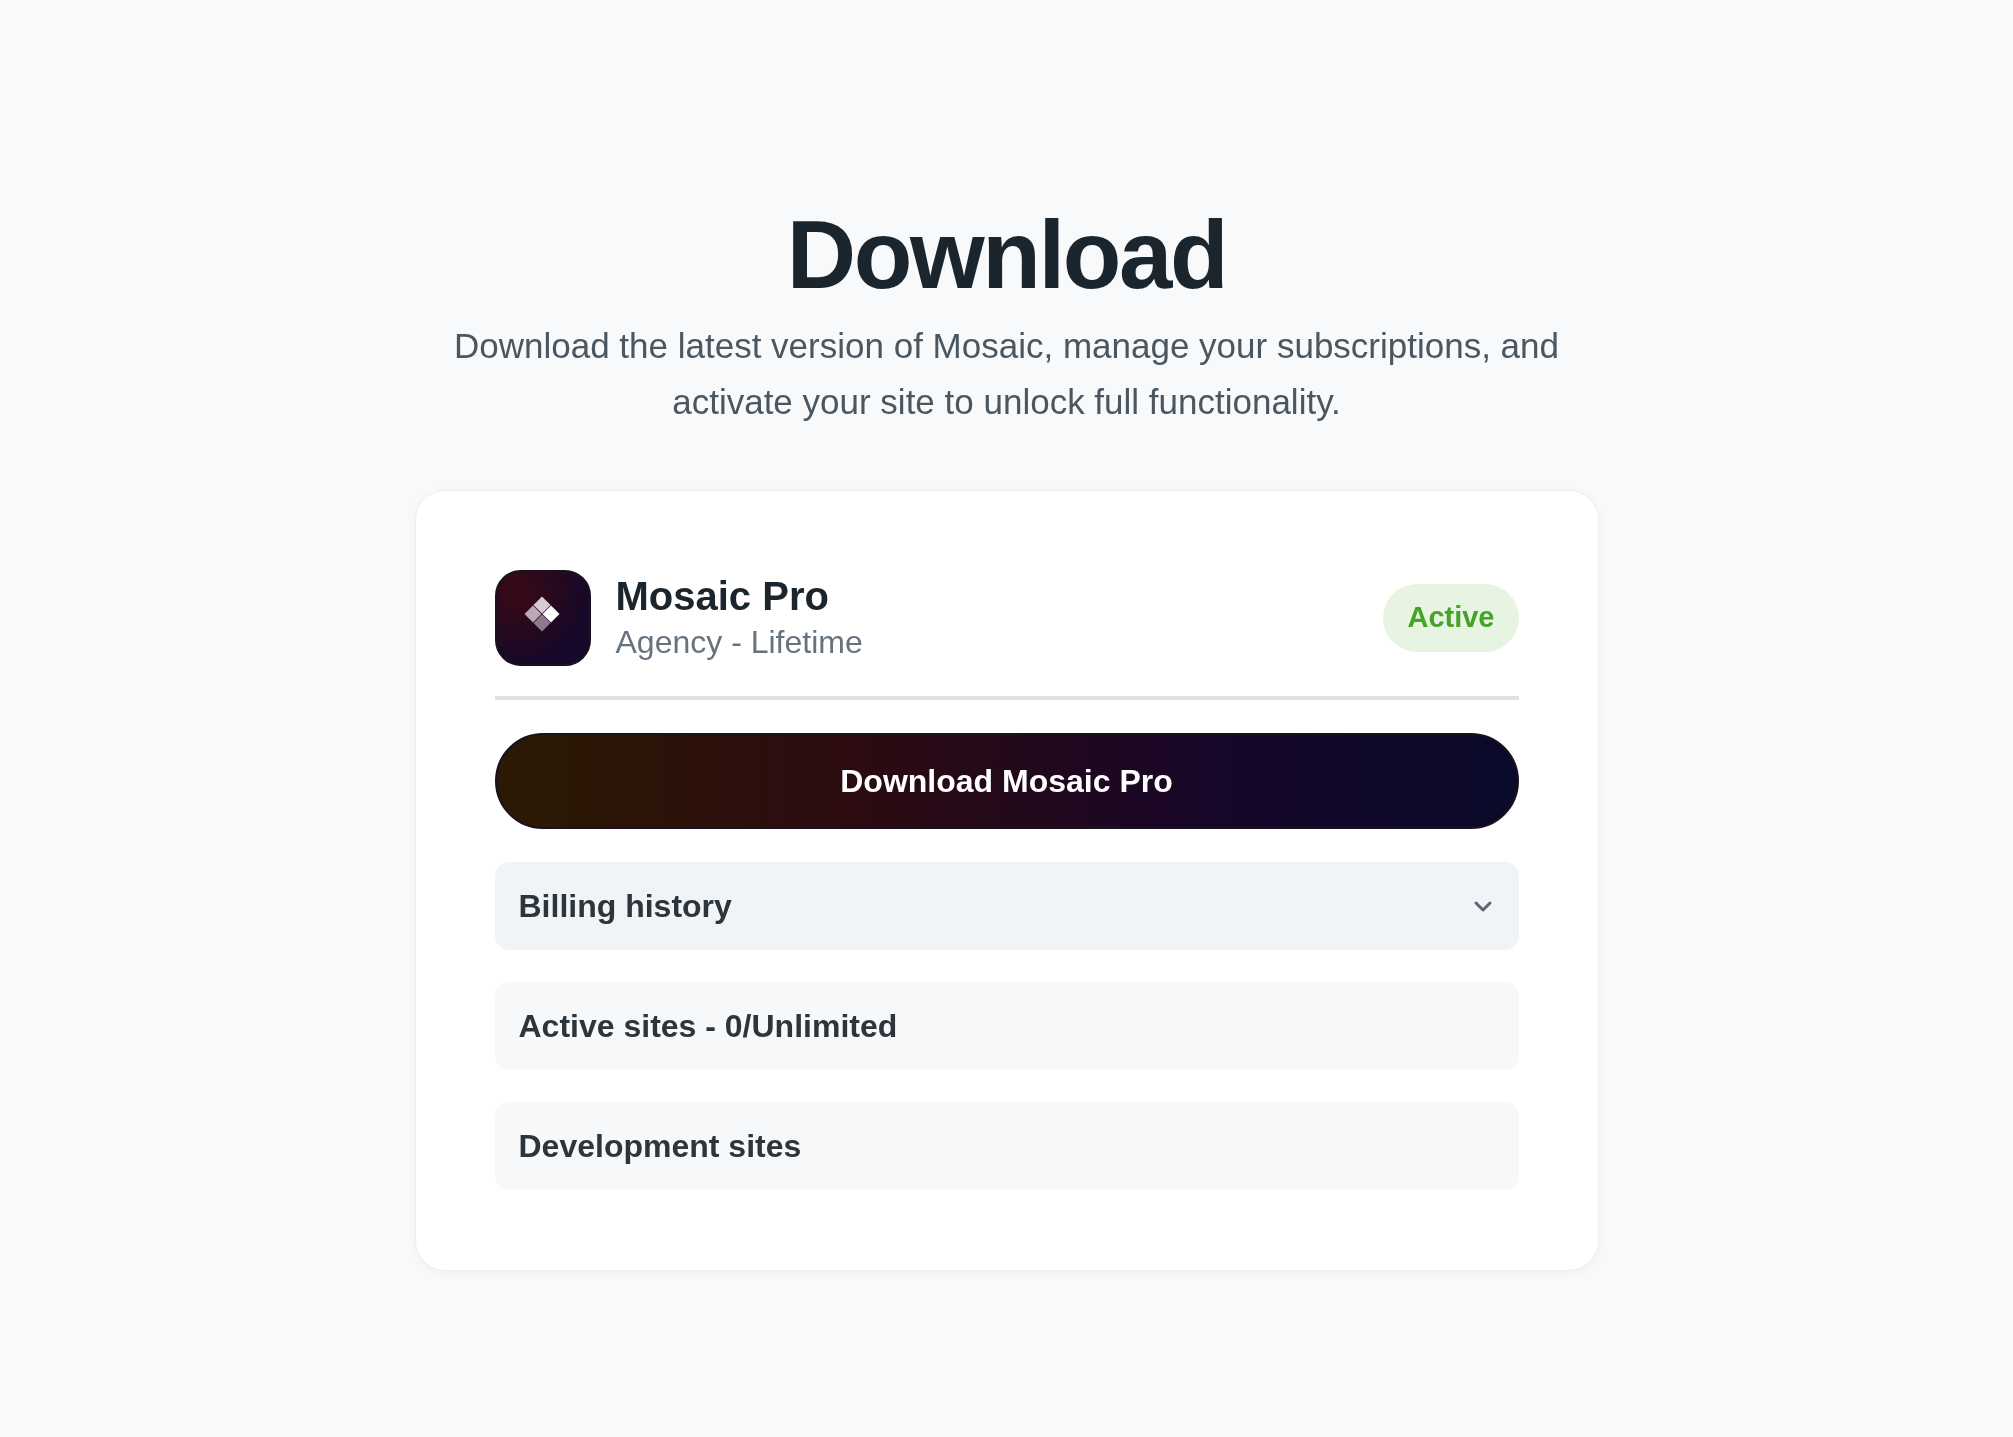  I want to click on status-badge: Active, so click(1451, 618).